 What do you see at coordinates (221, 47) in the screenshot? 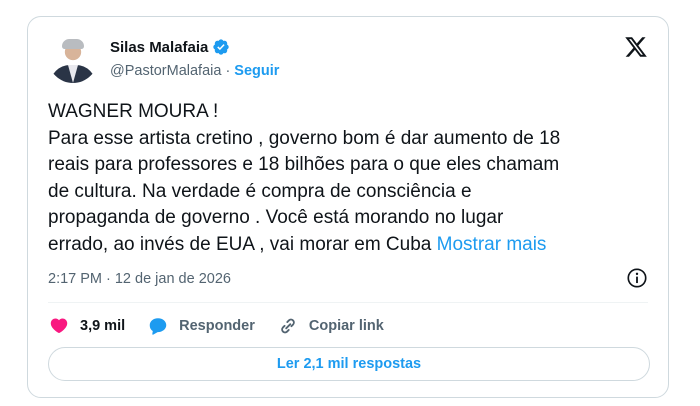
I see `verified-badge-icon` at bounding box center [221, 47].